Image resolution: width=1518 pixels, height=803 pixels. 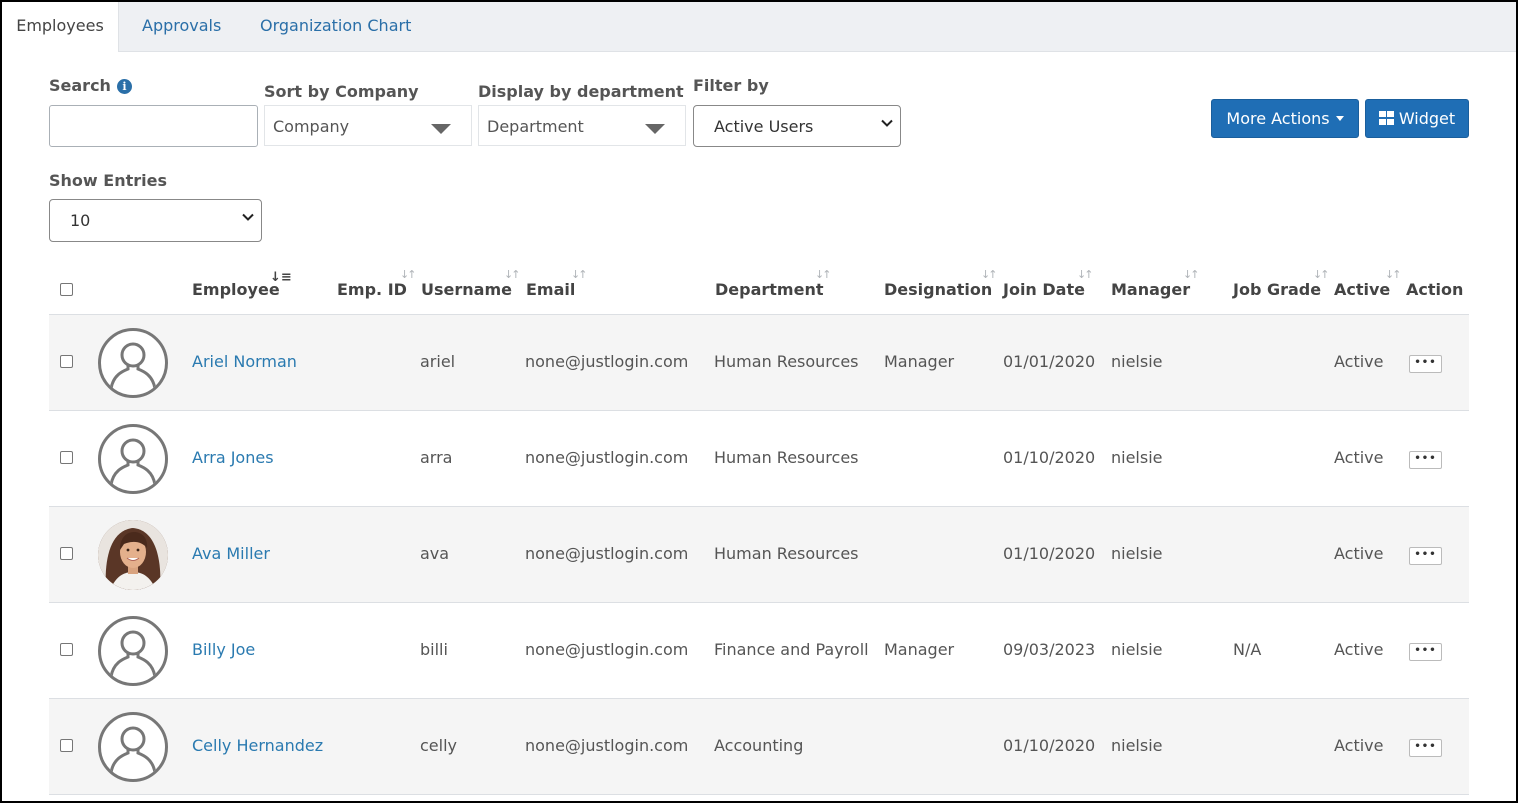 I want to click on department-select: Department, so click(x=582, y=125).